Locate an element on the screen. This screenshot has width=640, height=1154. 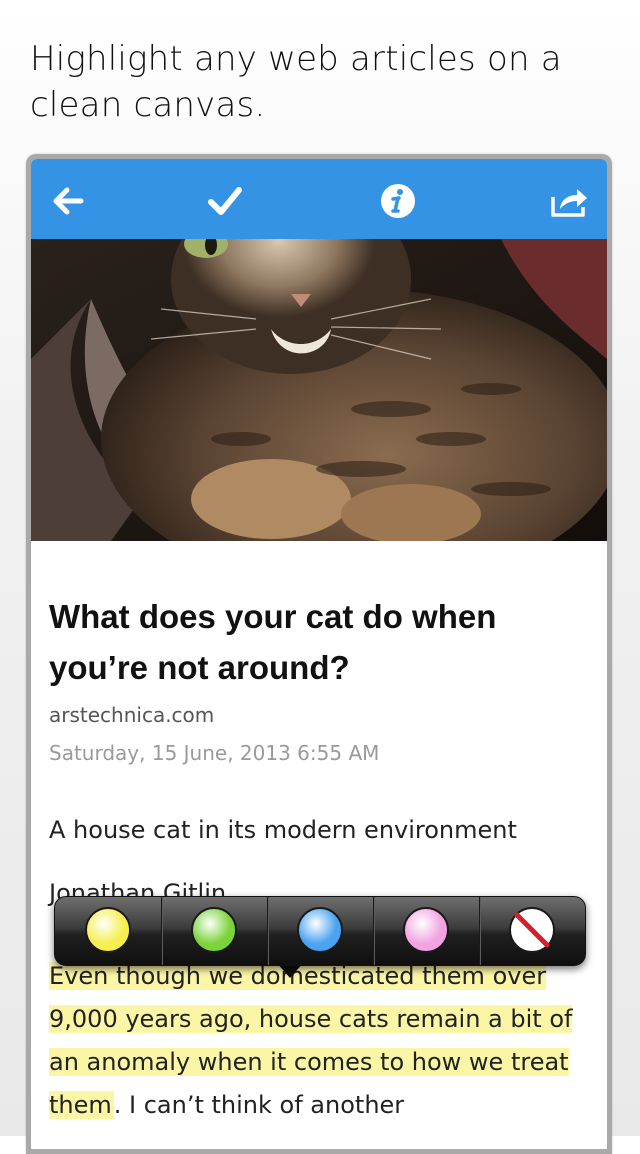
article-date: Saturday, 15 June, 2013 6:55 AM is located at coordinates (214, 753).